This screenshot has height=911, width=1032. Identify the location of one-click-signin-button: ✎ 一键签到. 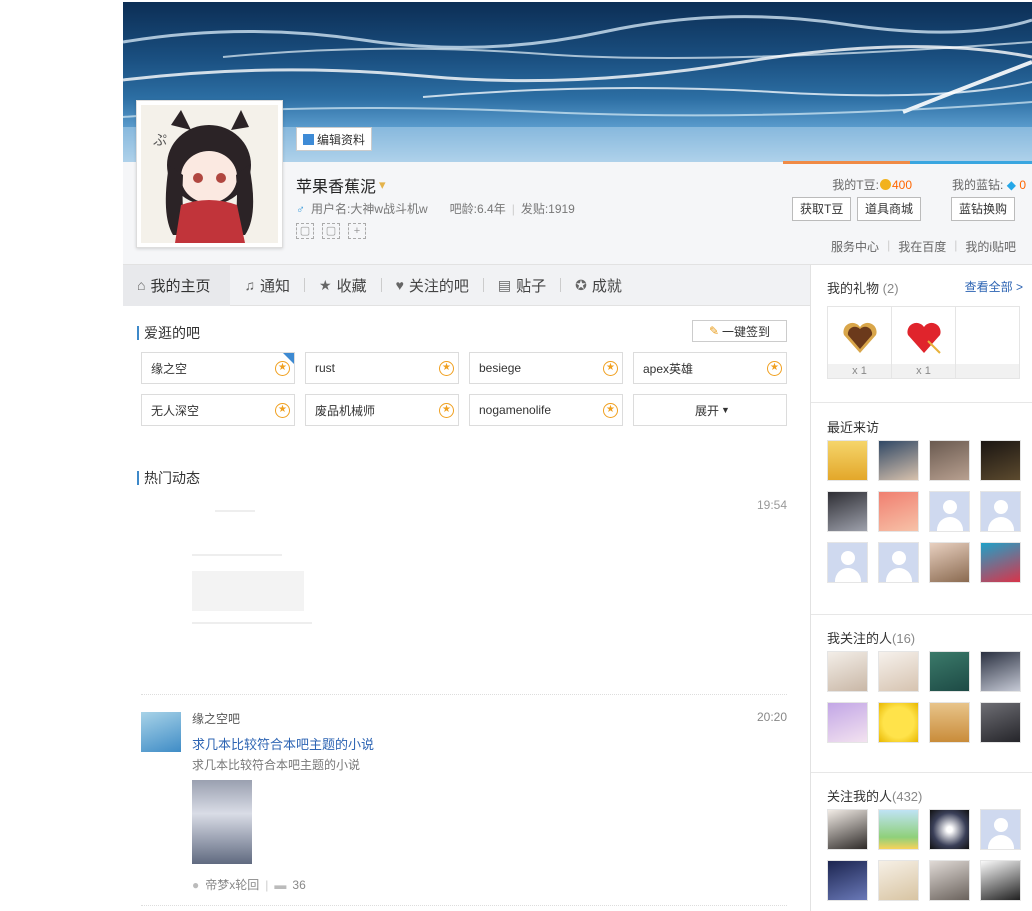
(739, 331).